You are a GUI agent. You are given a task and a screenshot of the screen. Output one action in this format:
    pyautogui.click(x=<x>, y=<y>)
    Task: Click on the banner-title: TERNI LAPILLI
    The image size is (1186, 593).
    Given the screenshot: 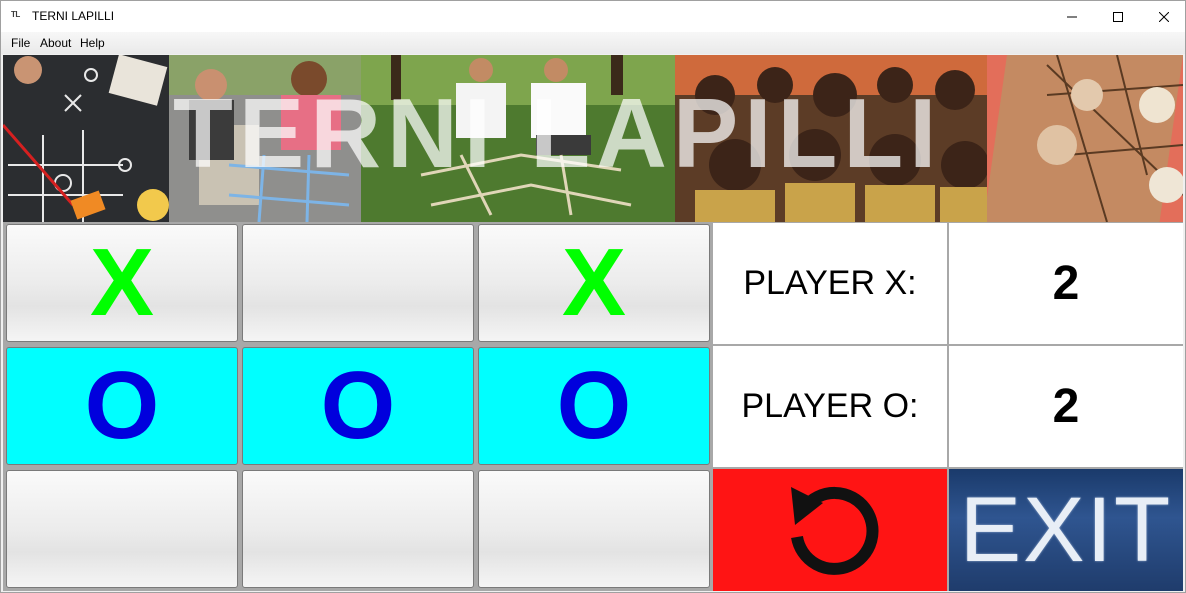 What is the action you would take?
    pyautogui.click(x=558, y=133)
    